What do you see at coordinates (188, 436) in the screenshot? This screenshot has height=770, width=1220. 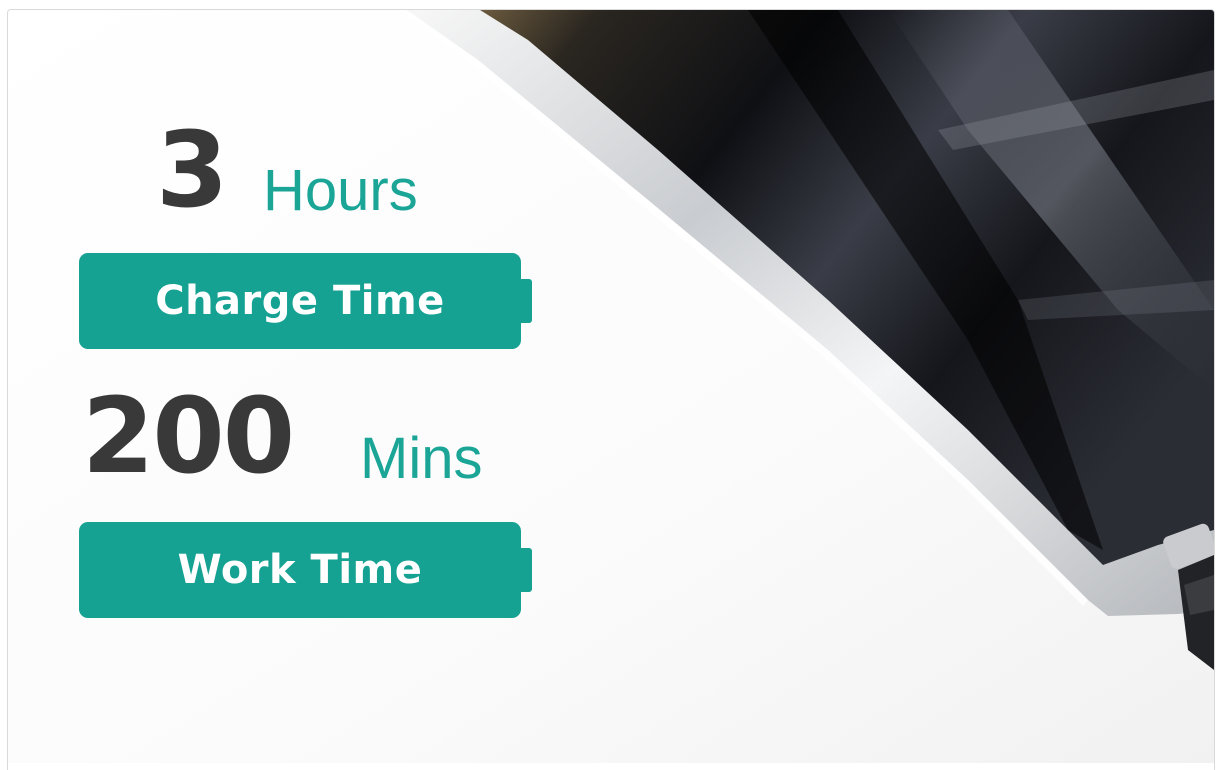 I see `work-mins-number: 200` at bounding box center [188, 436].